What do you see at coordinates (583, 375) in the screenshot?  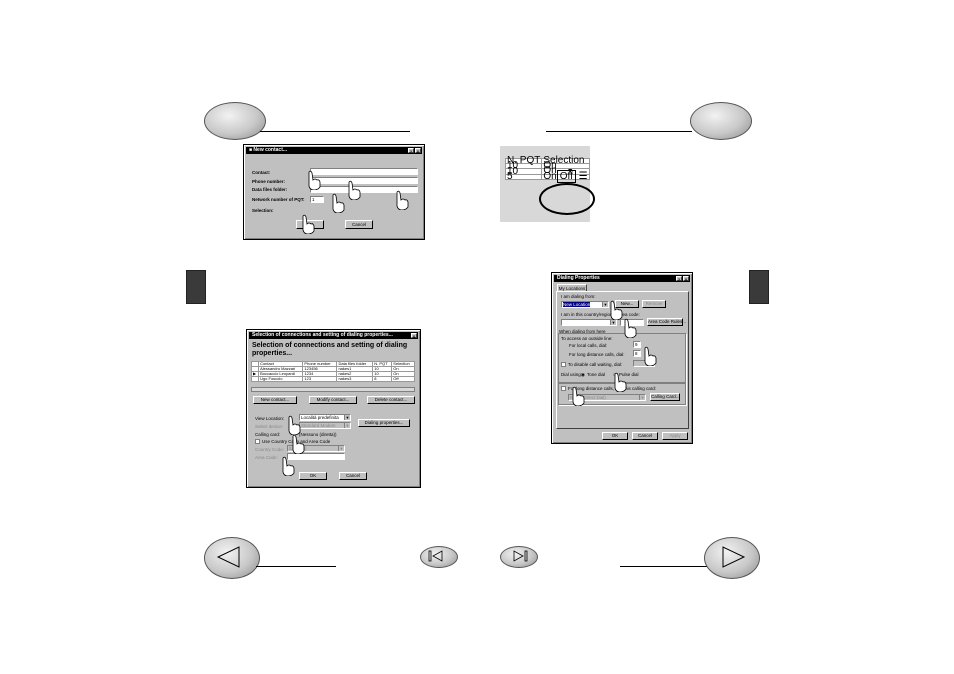 I see `tone-radio-icon: ◉` at bounding box center [583, 375].